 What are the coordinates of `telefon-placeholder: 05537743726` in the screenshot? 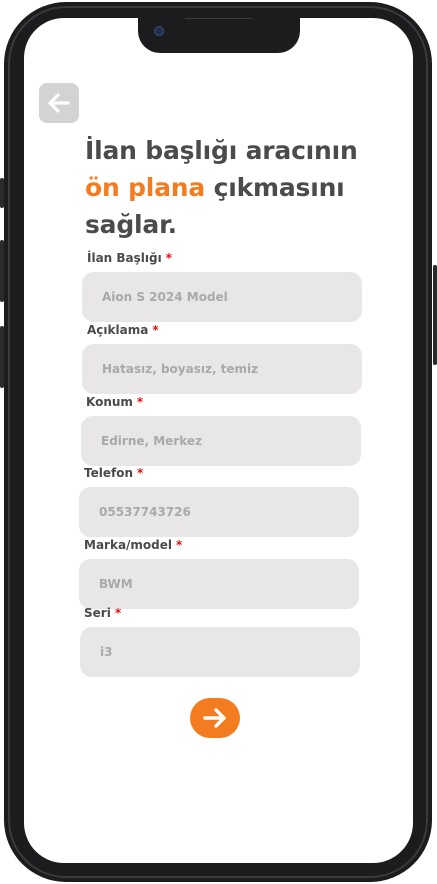 It's located at (145, 512).